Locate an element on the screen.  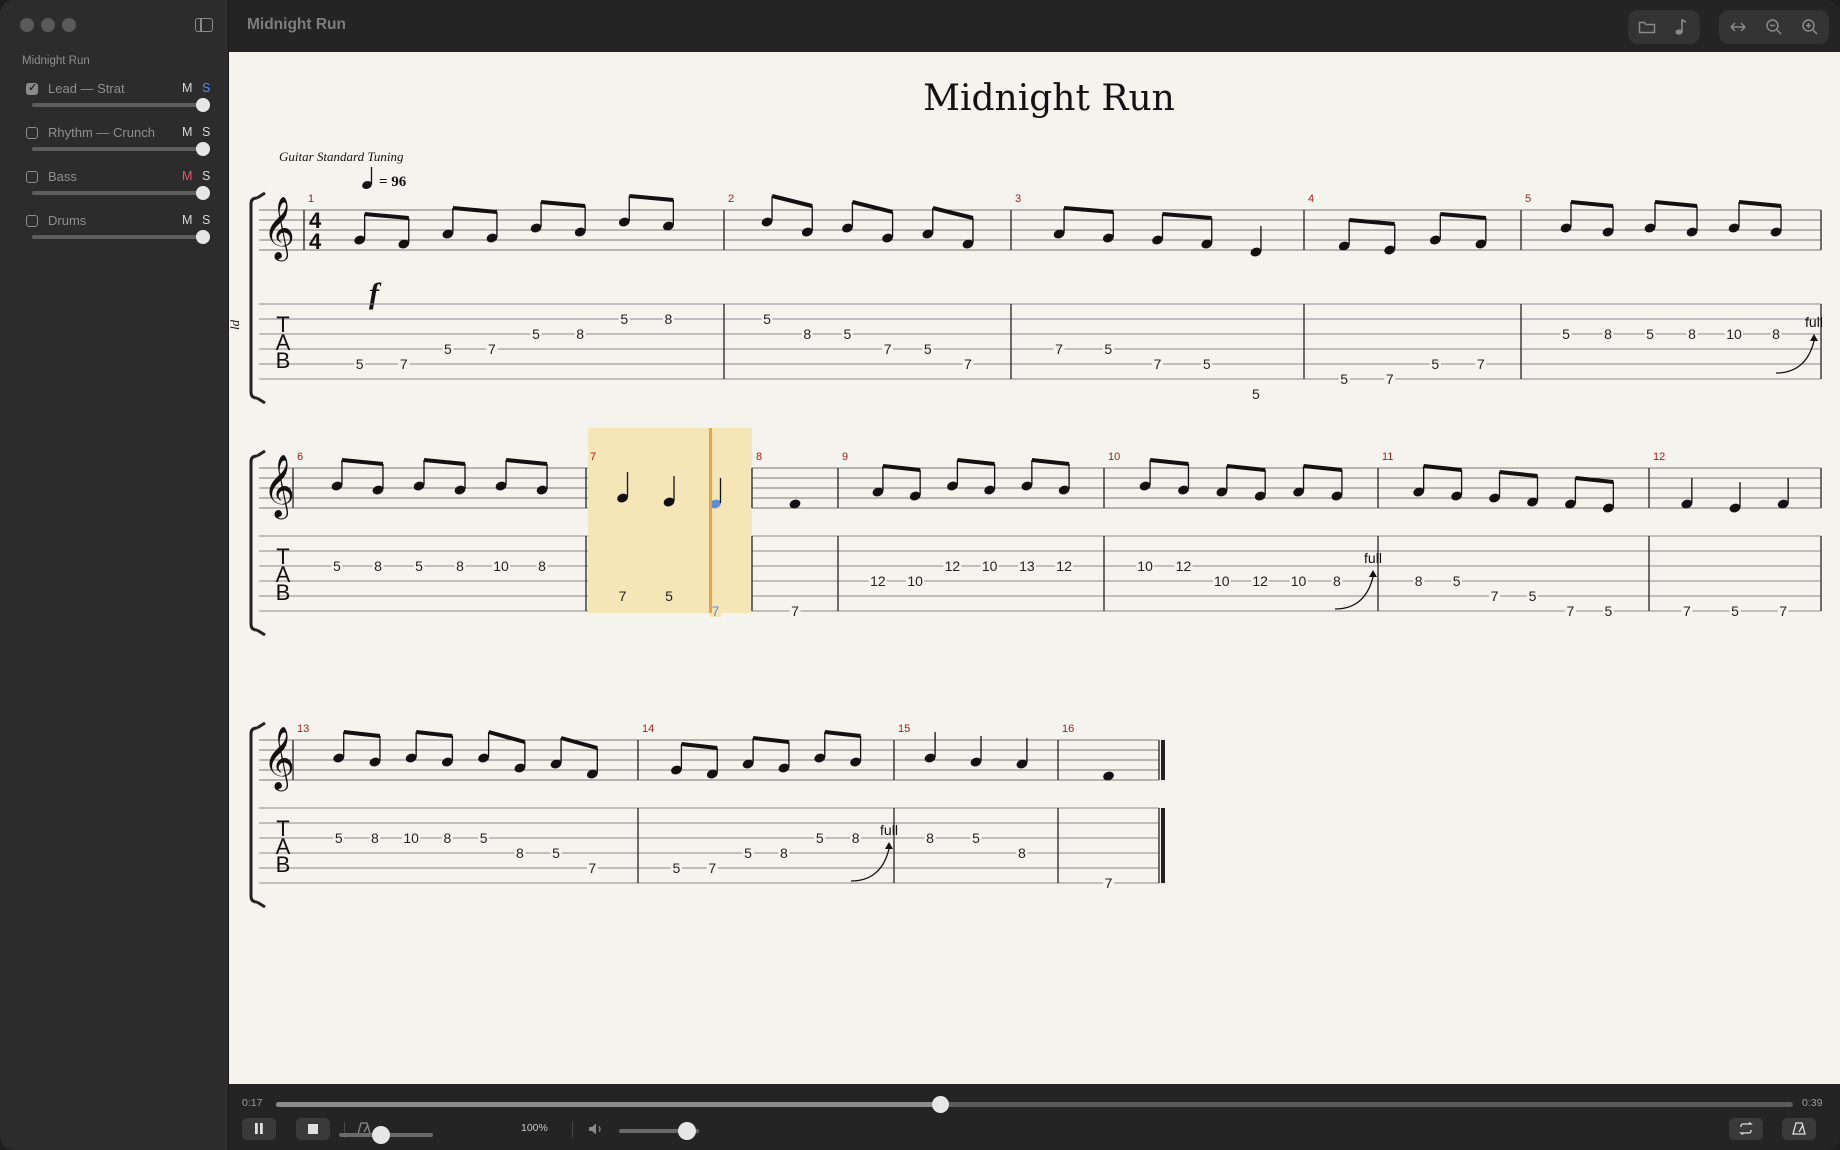
count-in-button is located at coordinates (1799, 1129).